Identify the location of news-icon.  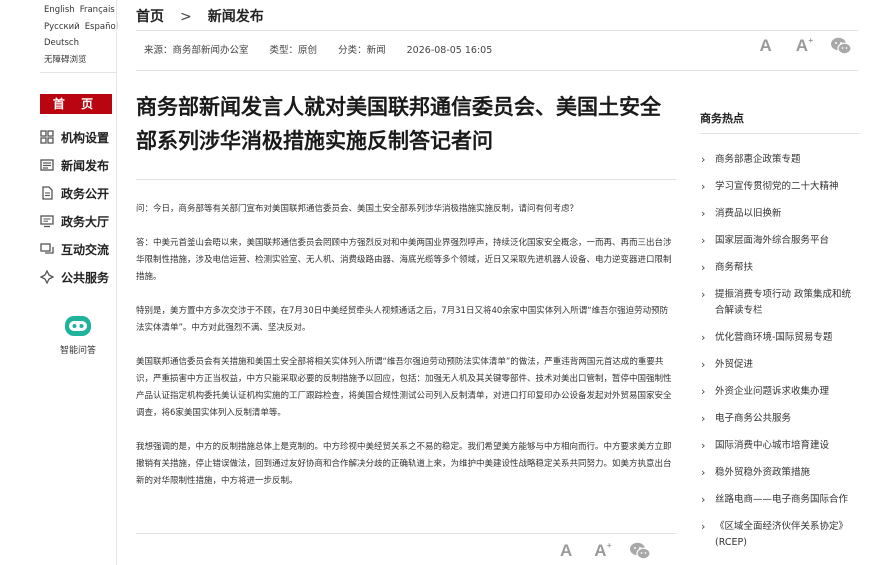
(47, 165).